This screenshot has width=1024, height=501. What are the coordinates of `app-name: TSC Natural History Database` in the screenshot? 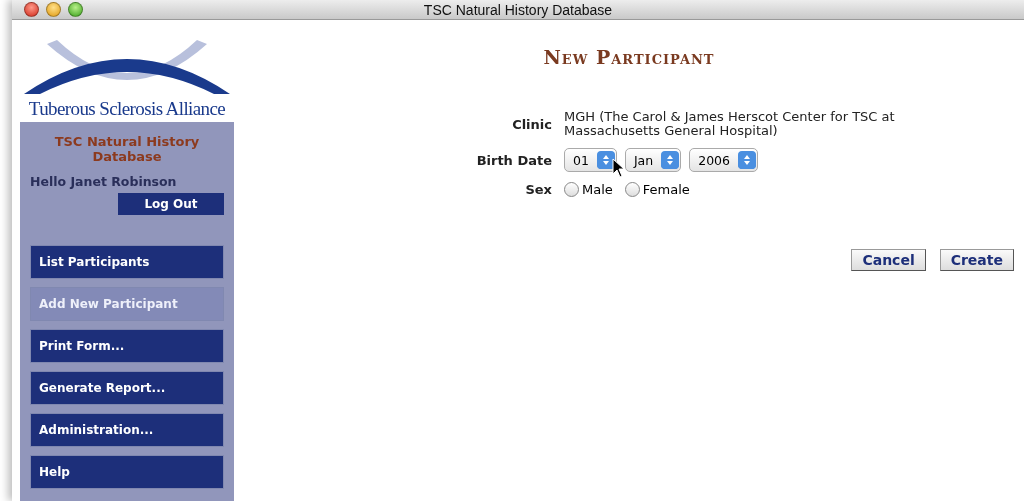 It's located at (127, 149).